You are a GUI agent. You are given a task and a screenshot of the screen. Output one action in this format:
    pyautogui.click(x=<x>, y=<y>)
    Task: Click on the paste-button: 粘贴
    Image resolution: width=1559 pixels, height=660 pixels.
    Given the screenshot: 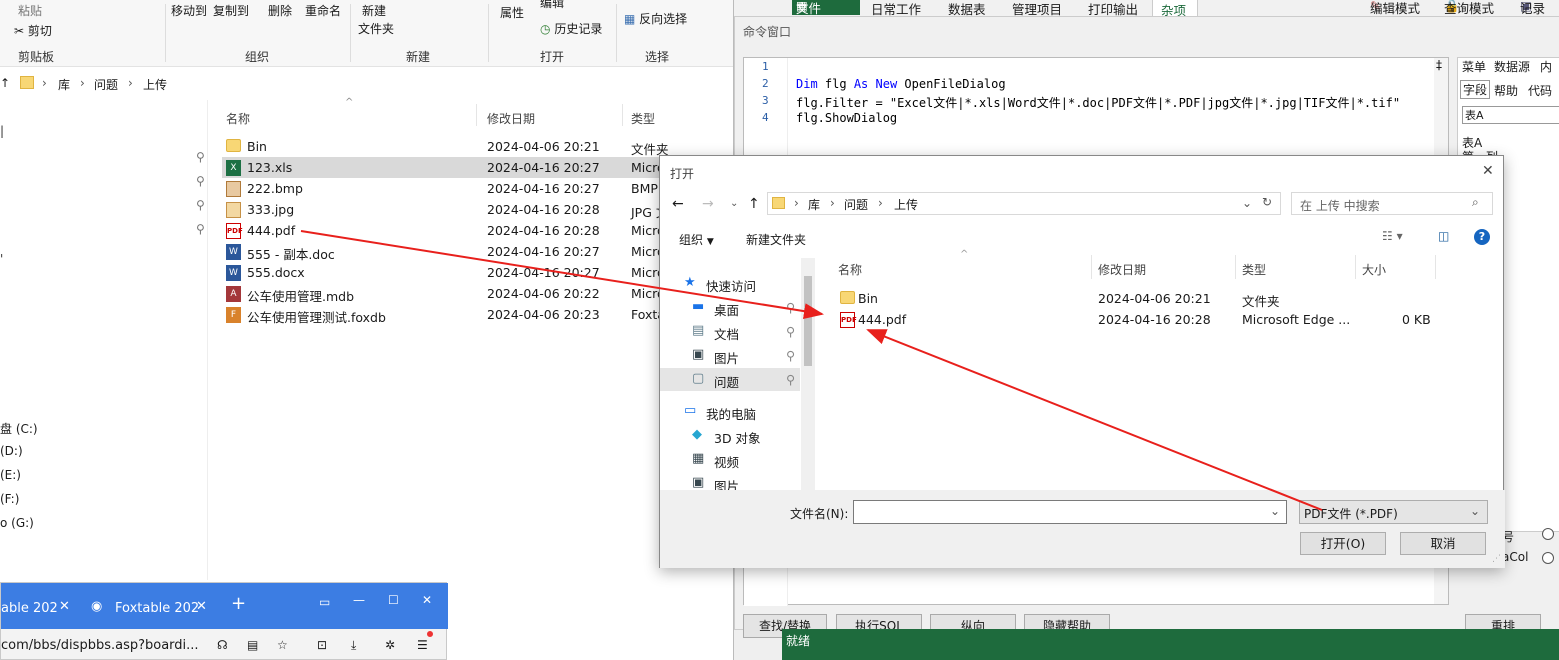 What is the action you would take?
    pyautogui.click(x=30, y=10)
    